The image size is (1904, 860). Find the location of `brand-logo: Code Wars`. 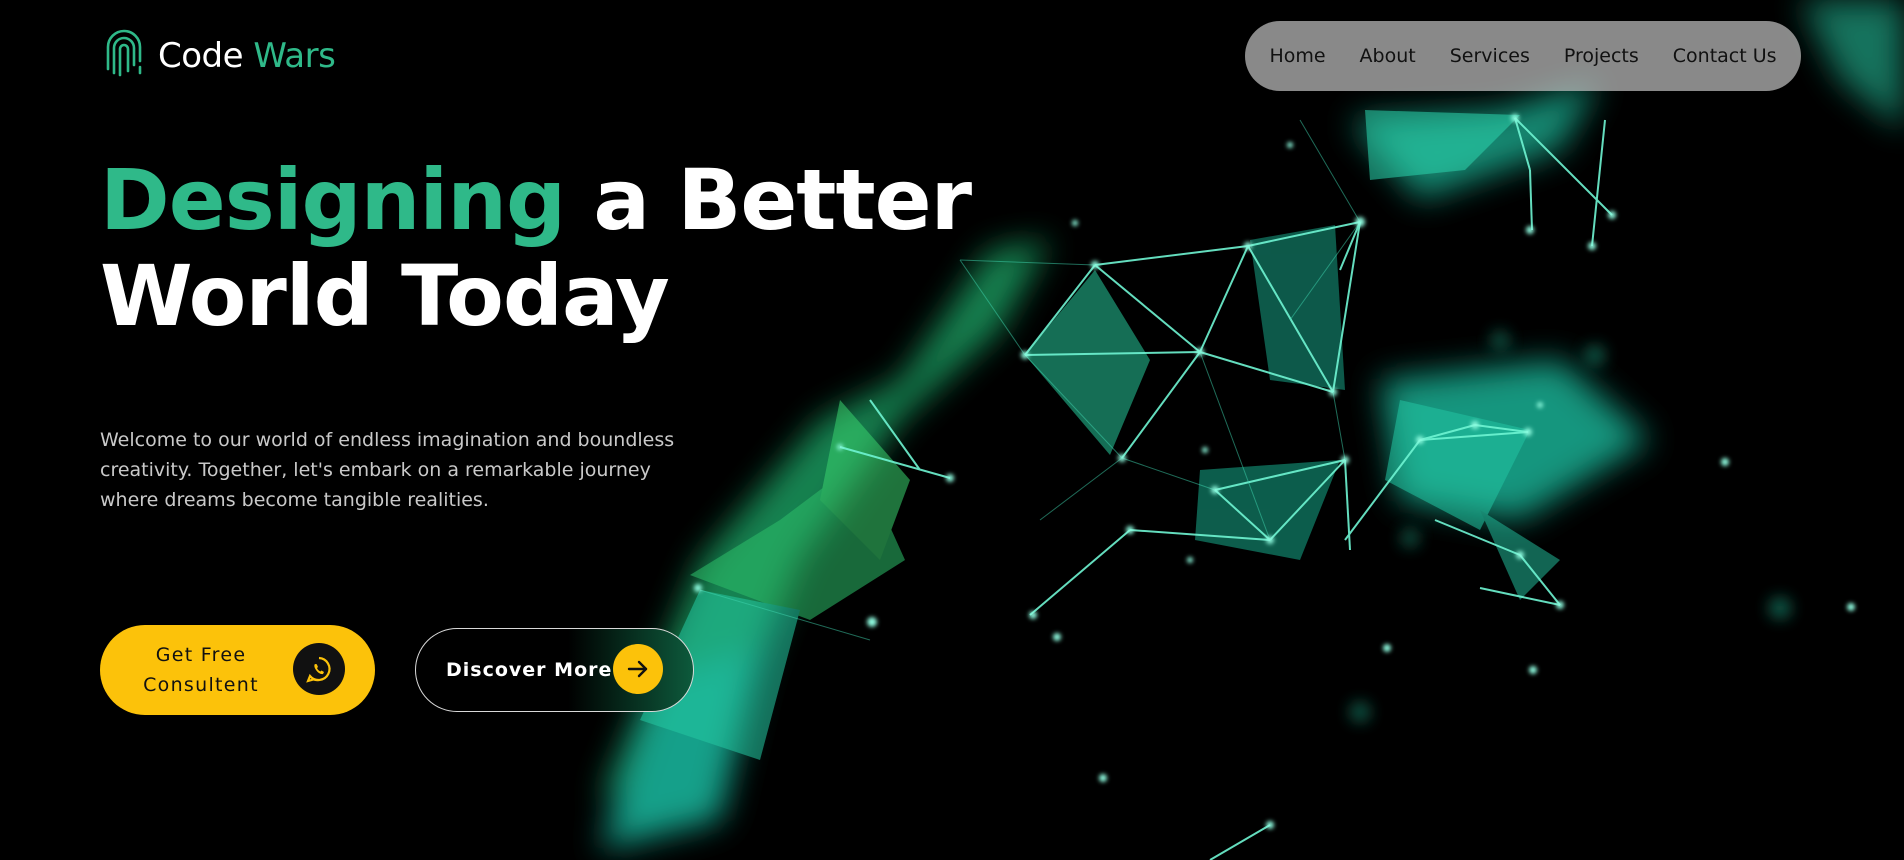

brand-logo: Code Wars is located at coordinates (218, 56).